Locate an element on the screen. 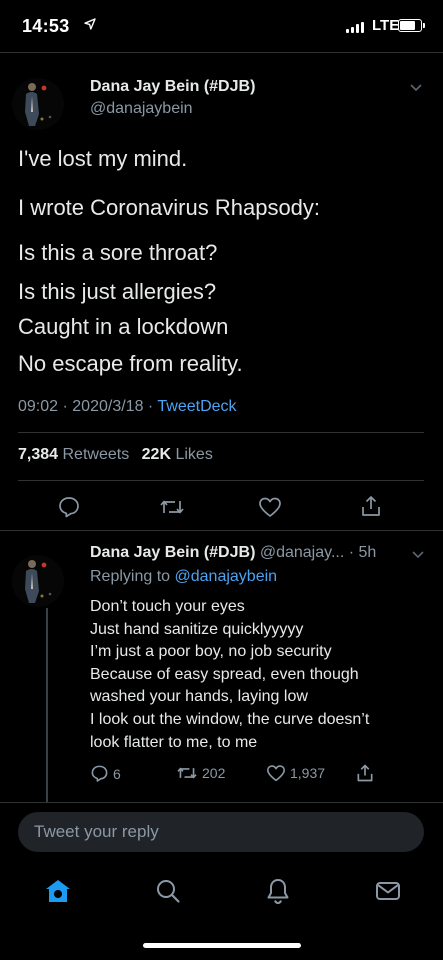  reply-divider is located at coordinates (221, 802).